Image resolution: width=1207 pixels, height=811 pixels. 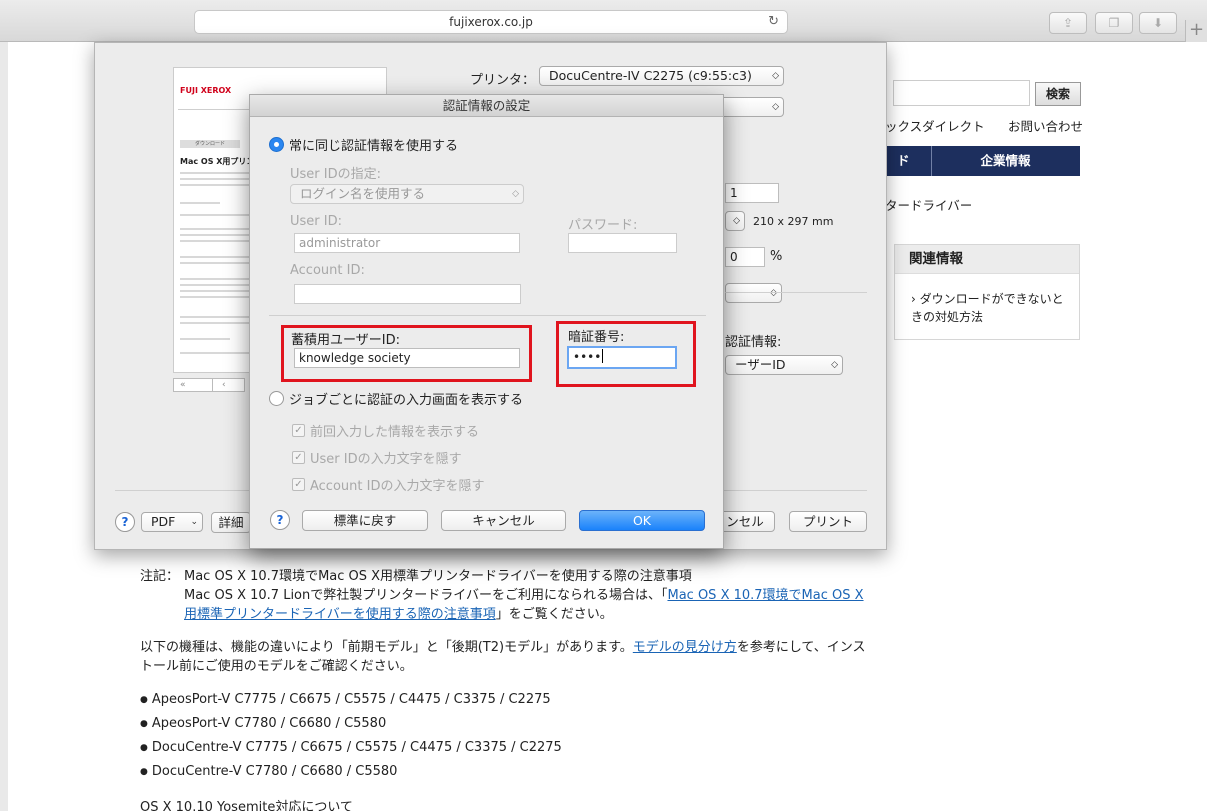 What do you see at coordinates (991, 299) in the screenshot?
I see `related-link-line1: ダウンロードができないと` at bounding box center [991, 299].